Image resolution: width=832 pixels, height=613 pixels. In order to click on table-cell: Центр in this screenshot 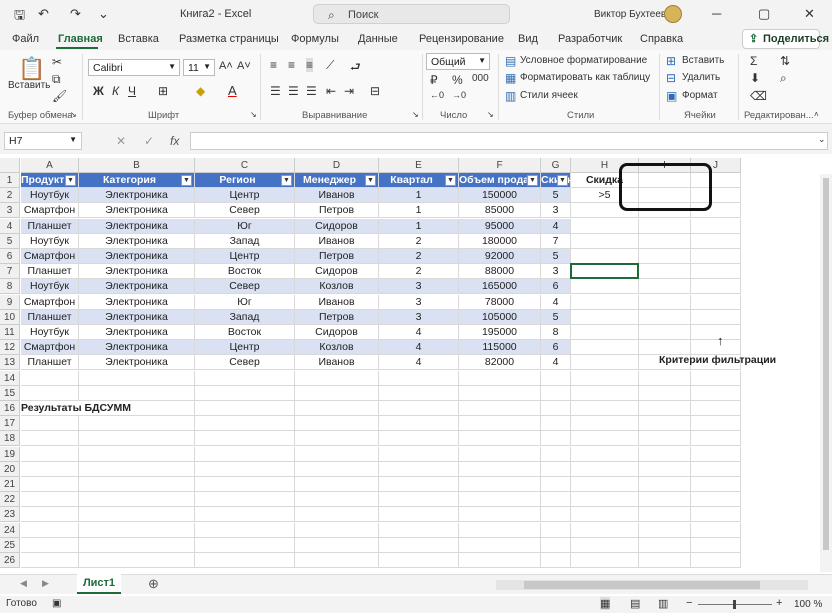, I will do `click(245, 348)`.